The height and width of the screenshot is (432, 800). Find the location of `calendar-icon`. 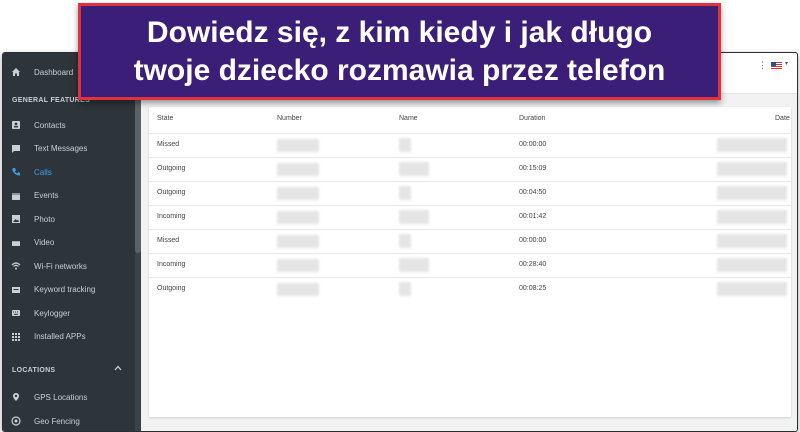

calendar-icon is located at coordinates (16, 196).